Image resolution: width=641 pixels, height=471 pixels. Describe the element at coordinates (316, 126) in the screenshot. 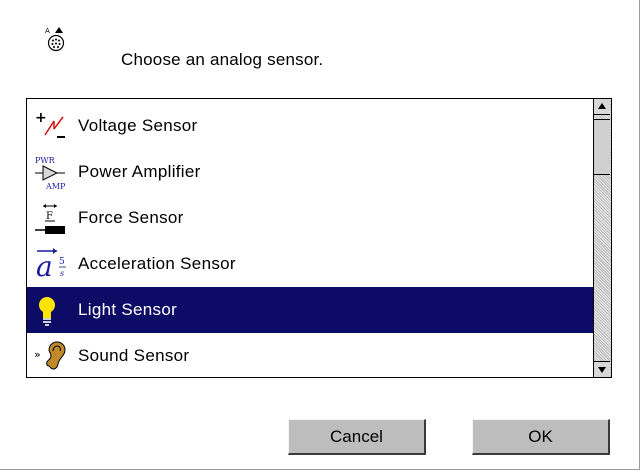

I see `list-item-voltage-sensor: + Voltage Sensor` at that location.